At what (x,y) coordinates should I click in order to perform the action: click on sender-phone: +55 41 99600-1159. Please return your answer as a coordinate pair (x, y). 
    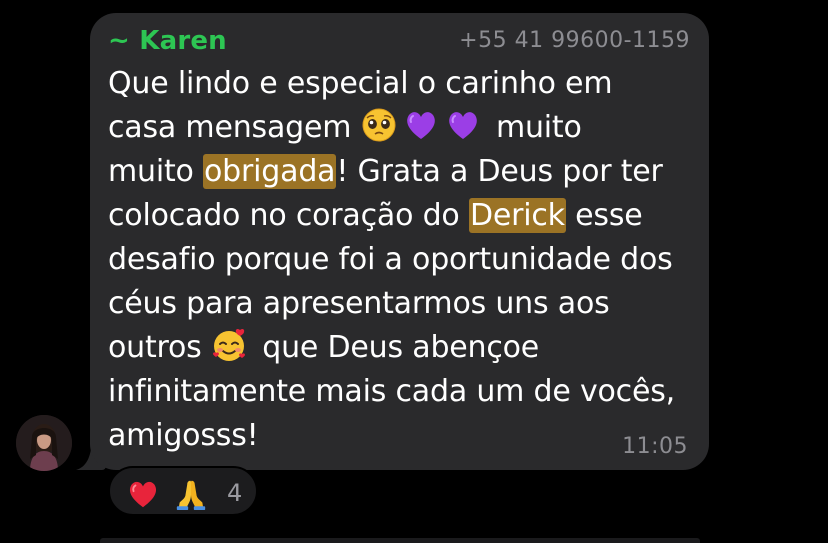
    Looking at the image, I should click on (574, 40).